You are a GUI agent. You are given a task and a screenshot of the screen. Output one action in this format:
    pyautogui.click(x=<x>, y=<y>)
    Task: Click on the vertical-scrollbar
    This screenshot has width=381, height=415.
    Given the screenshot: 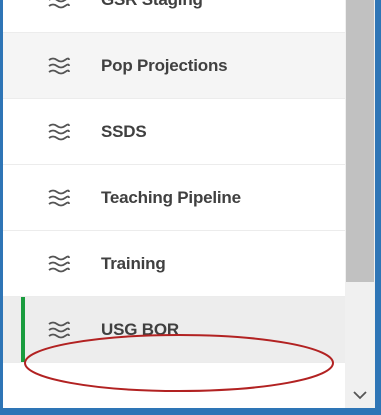 What is the action you would take?
    pyautogui.click(x=360, y=204)
    